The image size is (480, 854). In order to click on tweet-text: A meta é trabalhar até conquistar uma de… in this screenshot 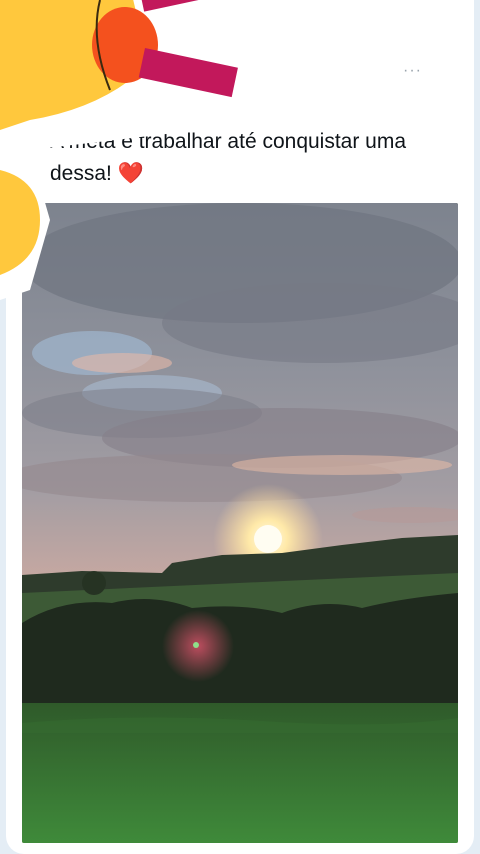, I will do `click(250, 158)`.